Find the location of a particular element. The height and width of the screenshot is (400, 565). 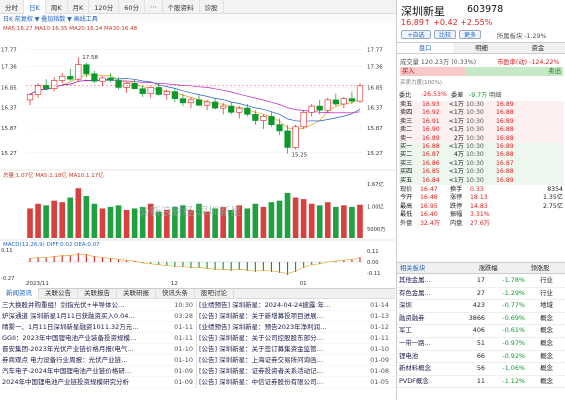

news-tab: 新闻资讯 is located at coordinates (19, 293).